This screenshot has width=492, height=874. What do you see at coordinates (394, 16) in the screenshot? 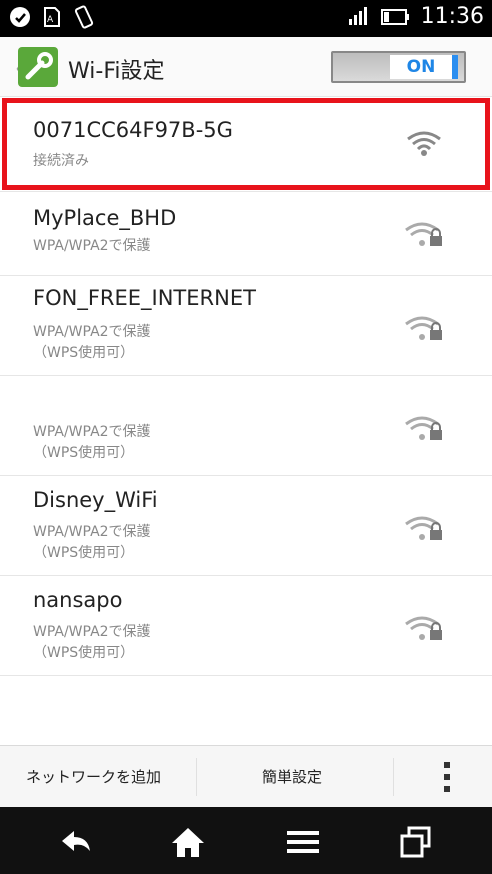
I see `battery-icon` at bounding box center [394, 16].